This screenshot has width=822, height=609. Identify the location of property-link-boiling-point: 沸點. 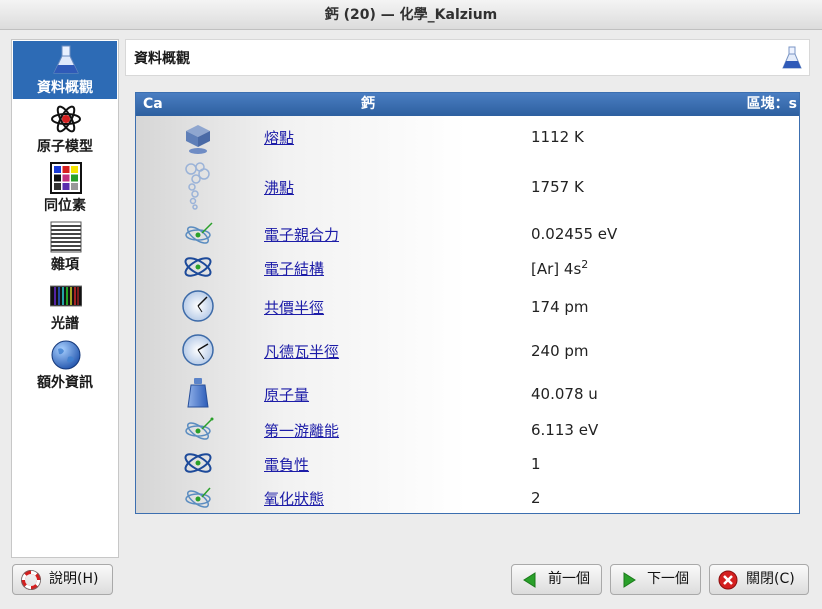
(279, 187).